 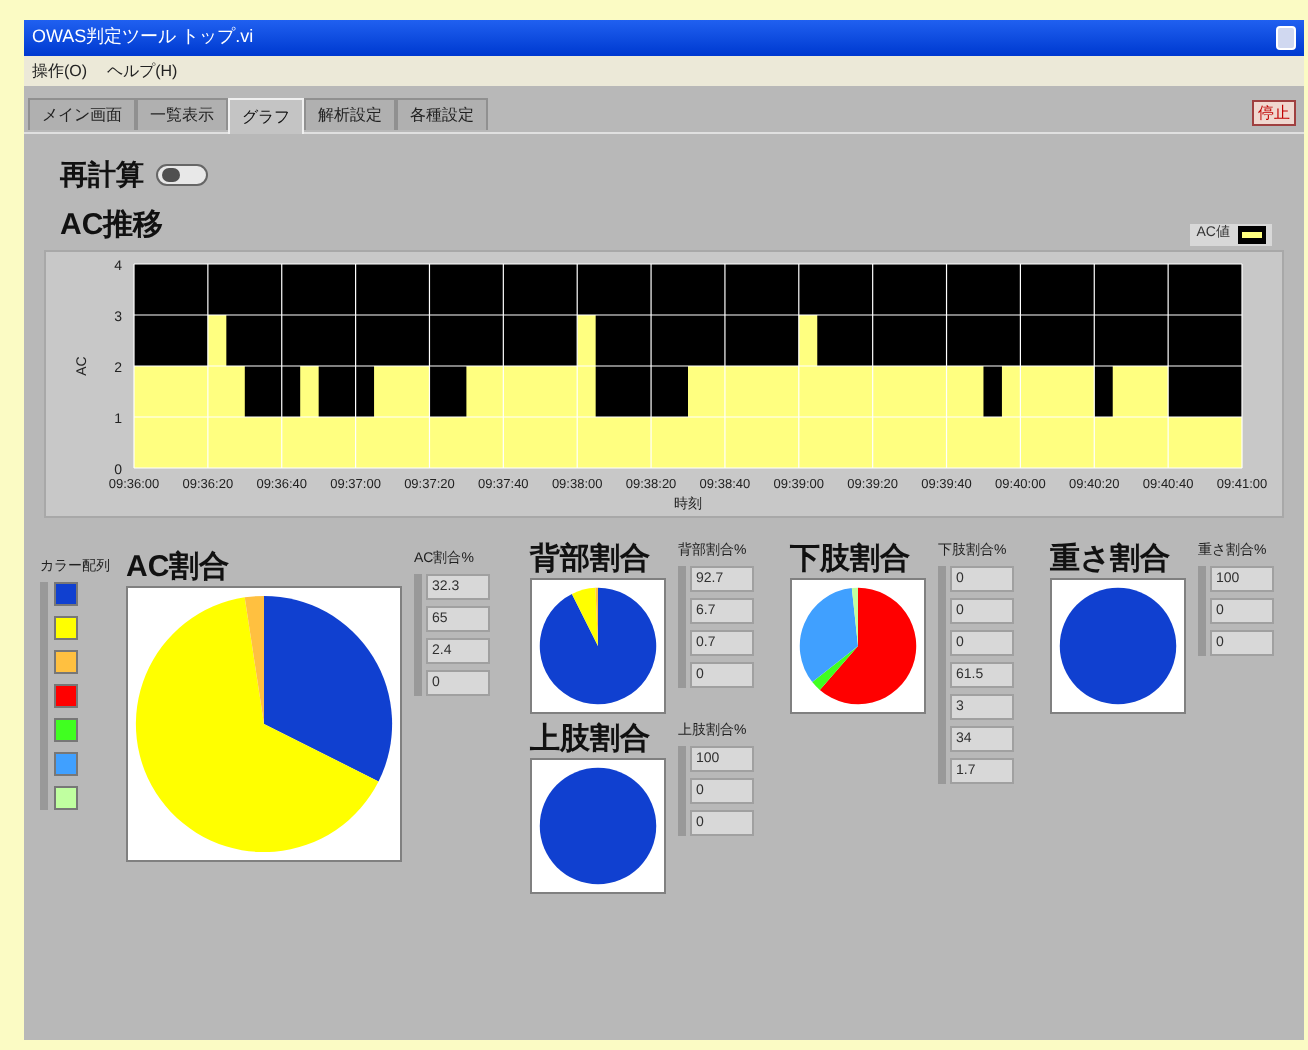 I want to click on legend-swatch-icon, so click(x=1252, y=234).